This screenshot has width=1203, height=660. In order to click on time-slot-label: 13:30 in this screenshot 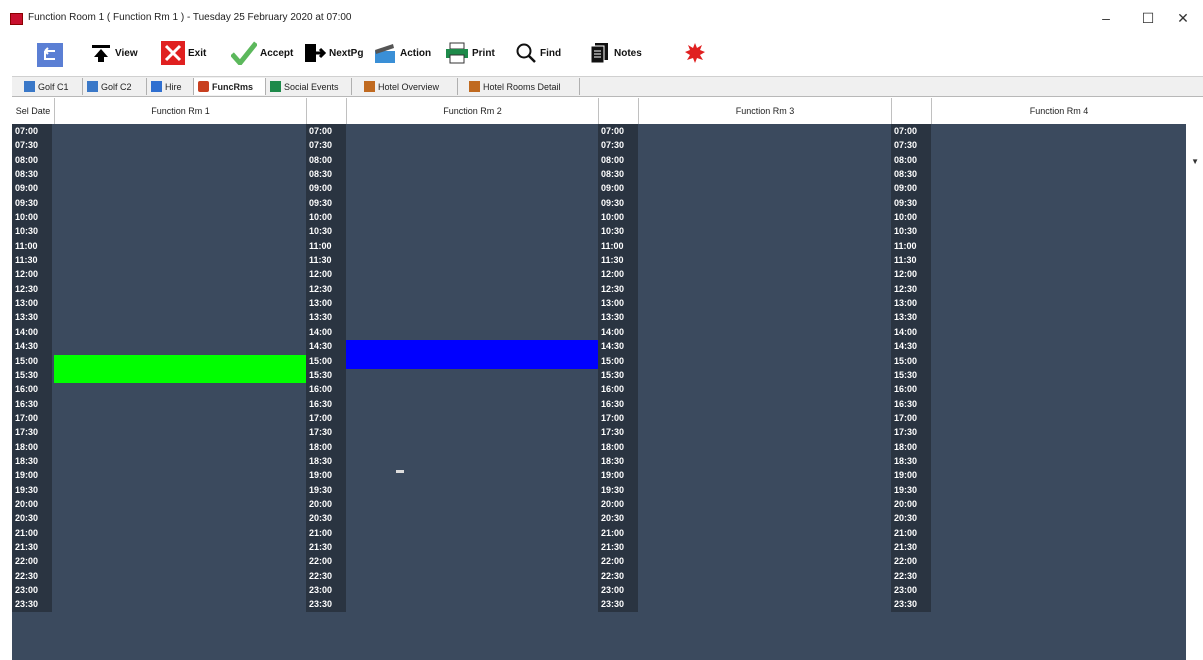, I will do `click(618, 317)`.